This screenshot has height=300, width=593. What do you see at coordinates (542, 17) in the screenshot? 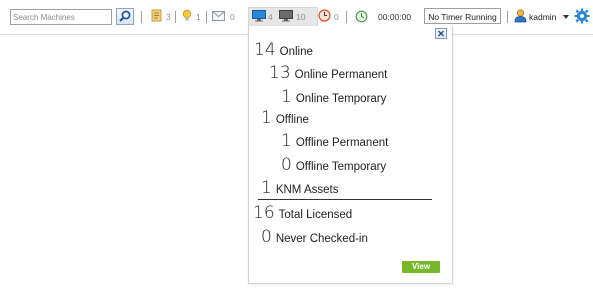
I see `user-menu: kadmin` at bounding box center [542, 17].